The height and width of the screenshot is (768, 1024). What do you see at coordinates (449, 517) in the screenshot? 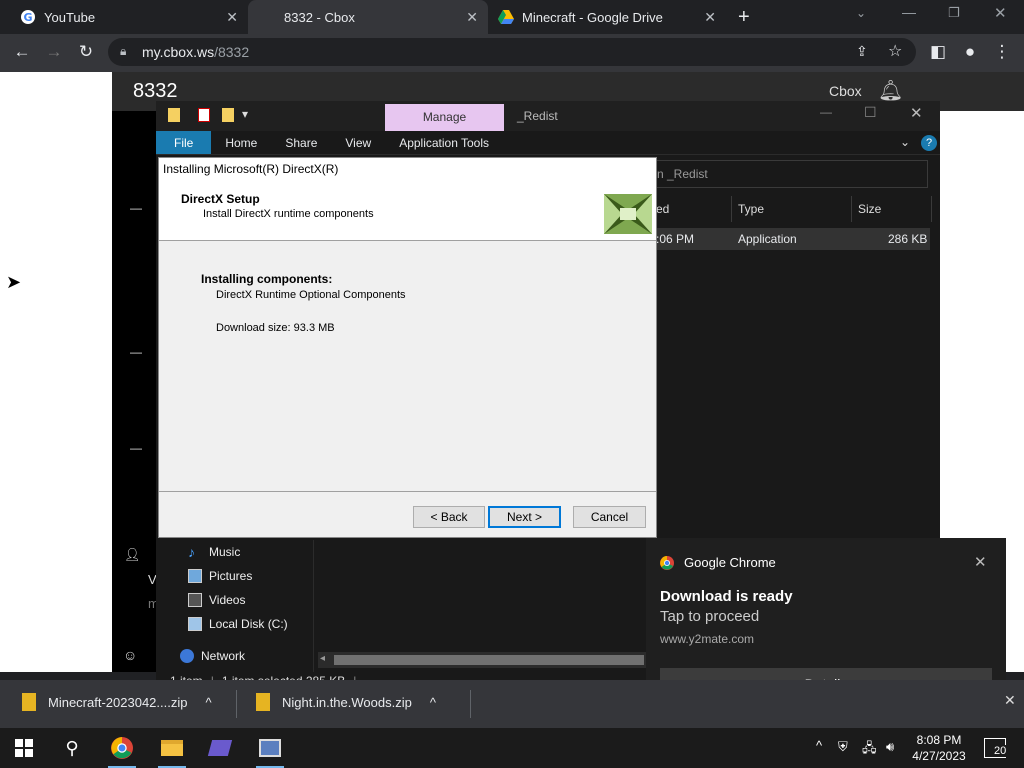
I see `back-button: < Back` at bounding box center [449, 517].